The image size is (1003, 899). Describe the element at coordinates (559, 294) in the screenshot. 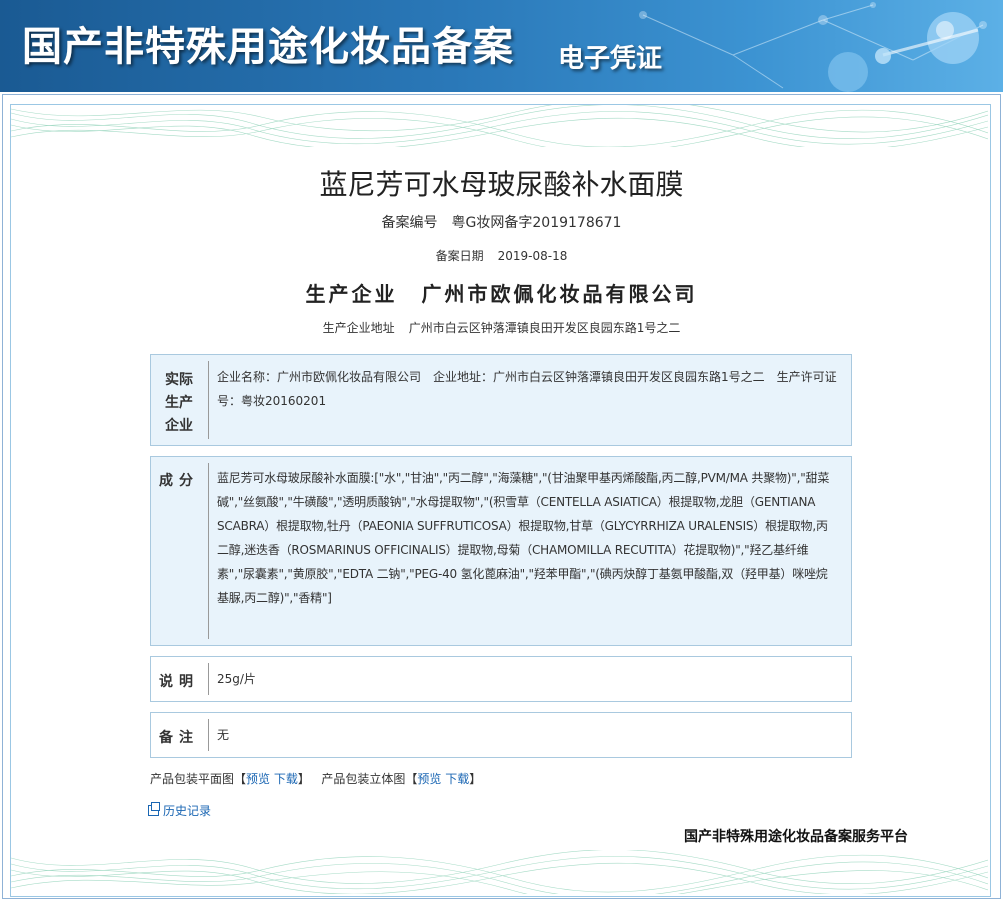

I see `manufacturer-name: 广州市欧佩化妆品有限公司` at that location.